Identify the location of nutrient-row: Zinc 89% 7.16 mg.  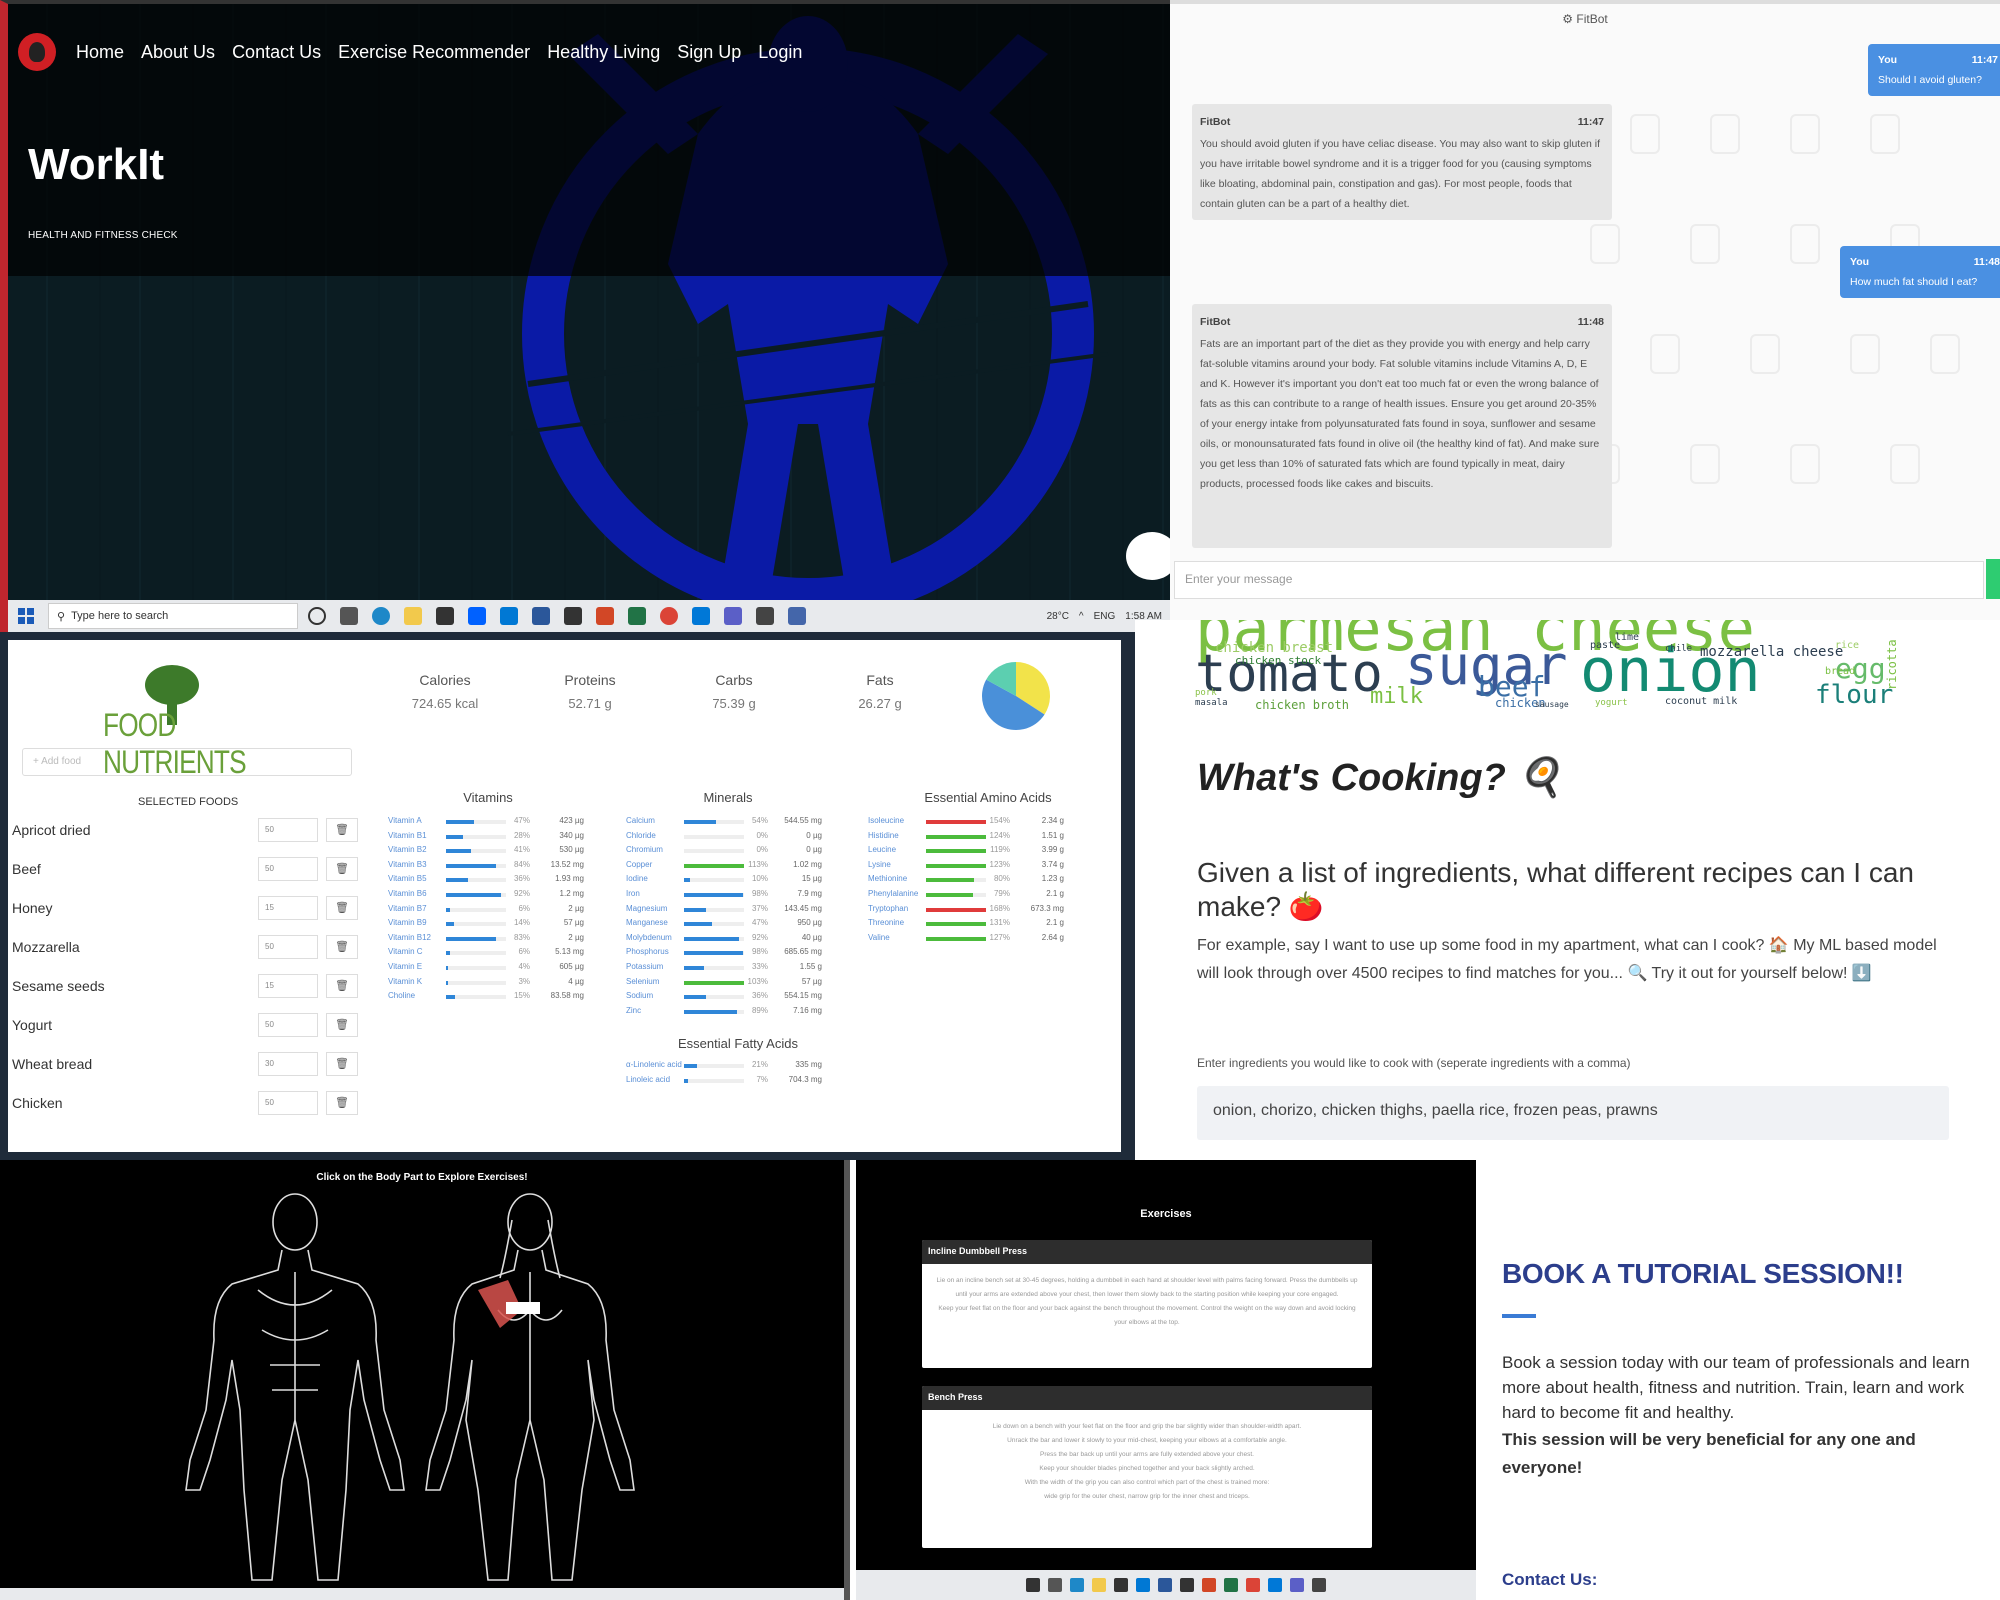
(726, 1013).